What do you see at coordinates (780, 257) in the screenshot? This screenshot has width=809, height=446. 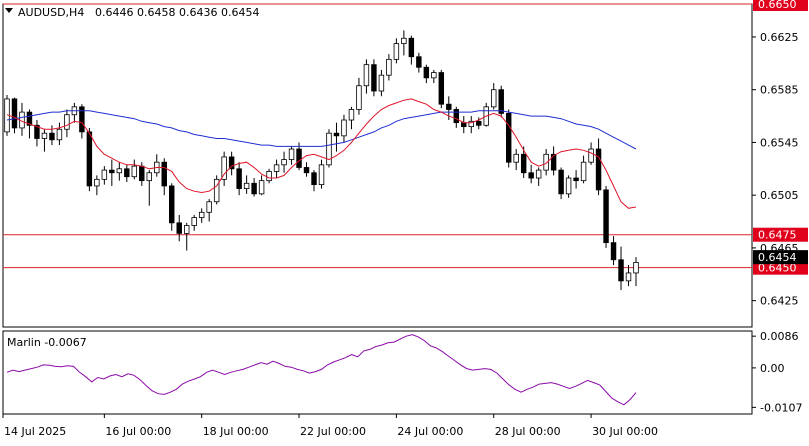 I see `current-price-badge: 0.6454` at bounding box center [780, 257].